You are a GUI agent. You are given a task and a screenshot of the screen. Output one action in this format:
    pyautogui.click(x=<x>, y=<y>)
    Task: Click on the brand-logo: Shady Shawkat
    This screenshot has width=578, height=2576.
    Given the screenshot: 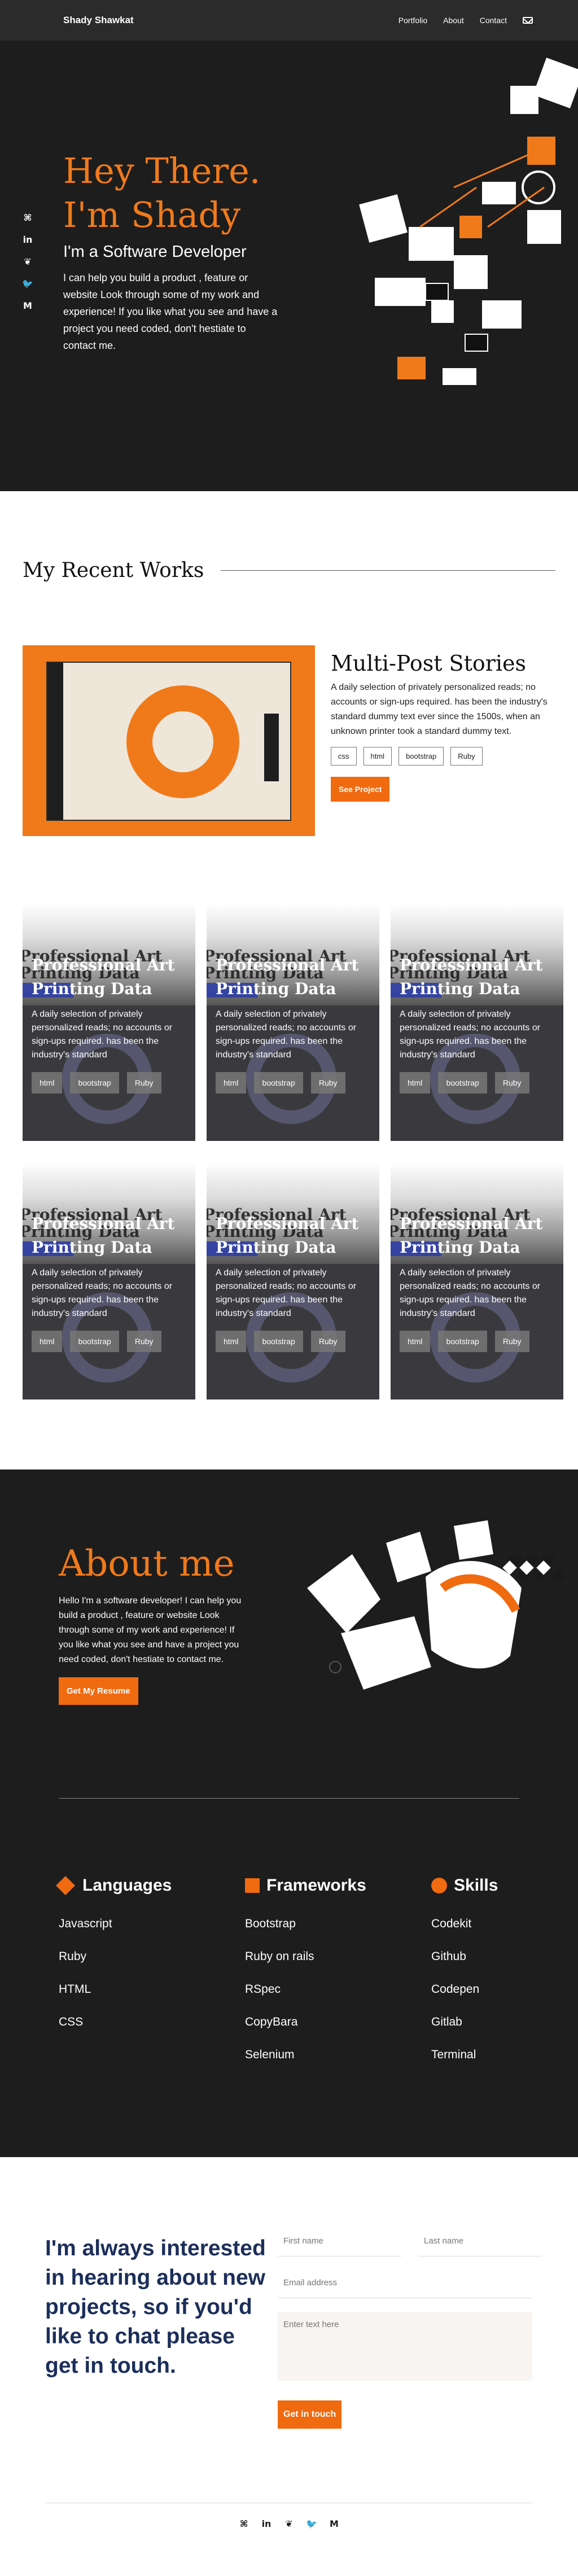 What is the action you would take?
    pyautogui.click(x=98, y=20)
    